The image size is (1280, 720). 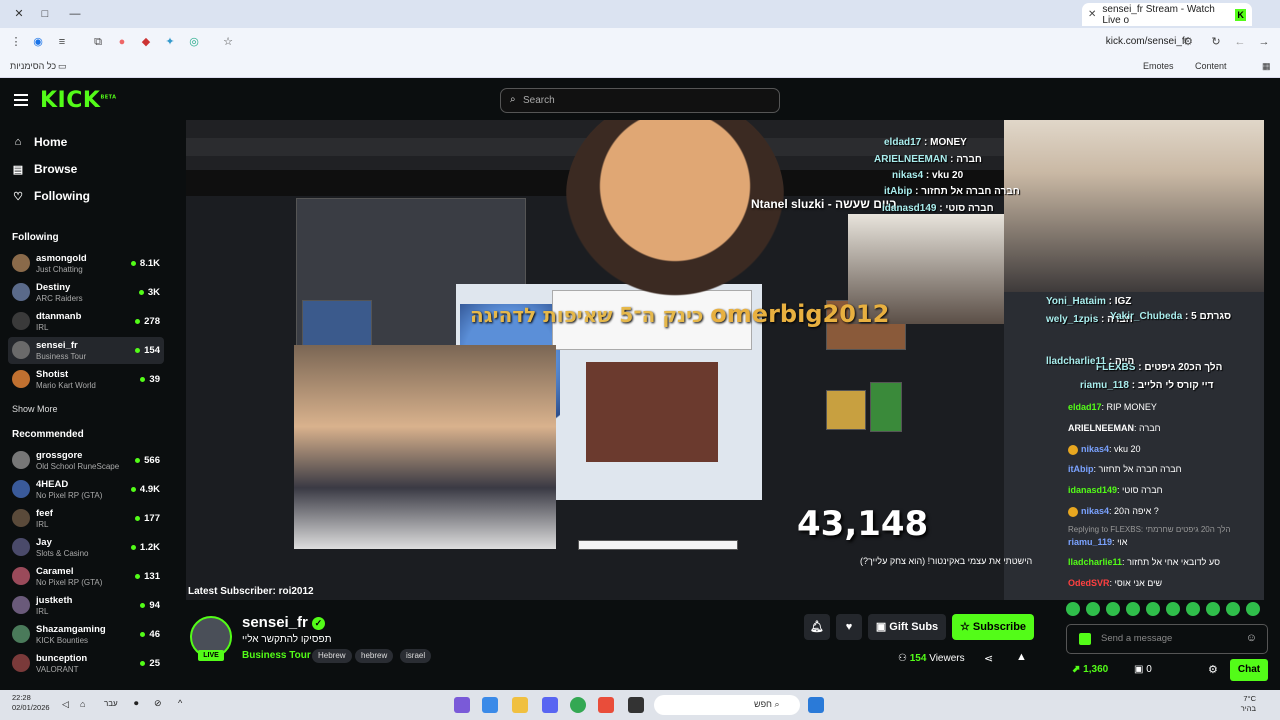 What do you see at coordinates (31, 703) in the screenshot?
I see `clock: 22:28 02/01/2026` at bounding box center [31, 703].